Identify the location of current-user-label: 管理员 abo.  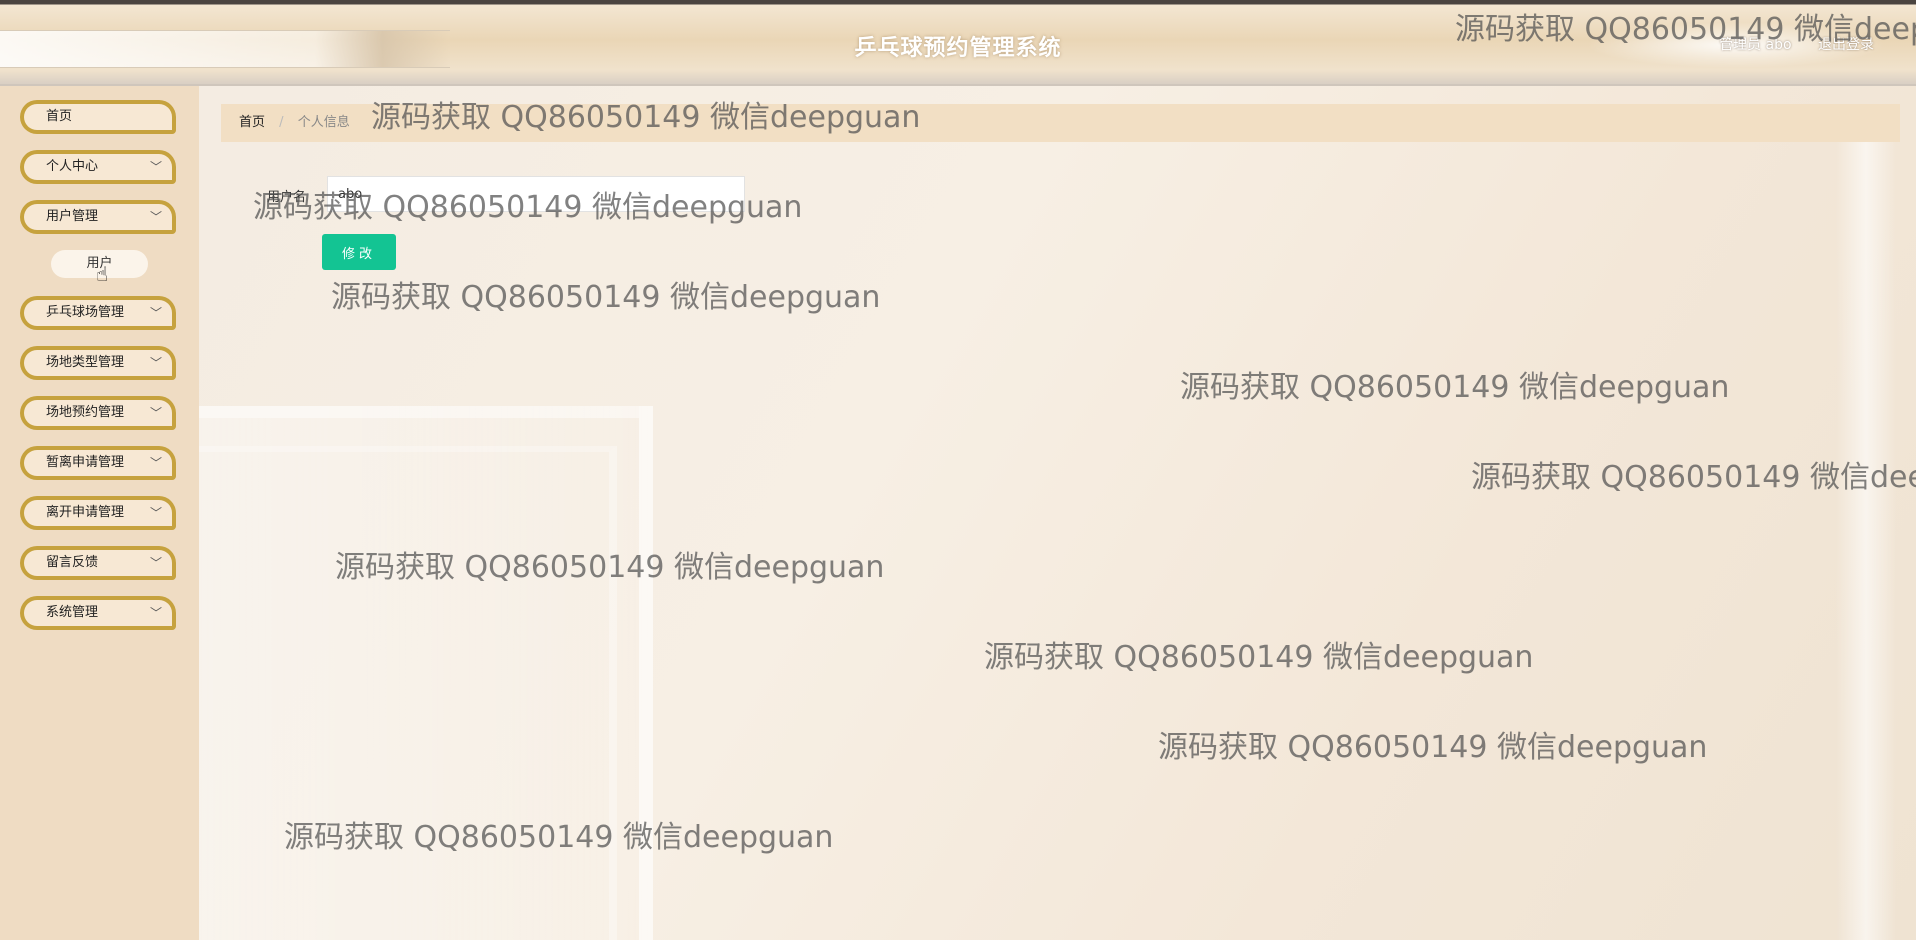
(1755, 45).